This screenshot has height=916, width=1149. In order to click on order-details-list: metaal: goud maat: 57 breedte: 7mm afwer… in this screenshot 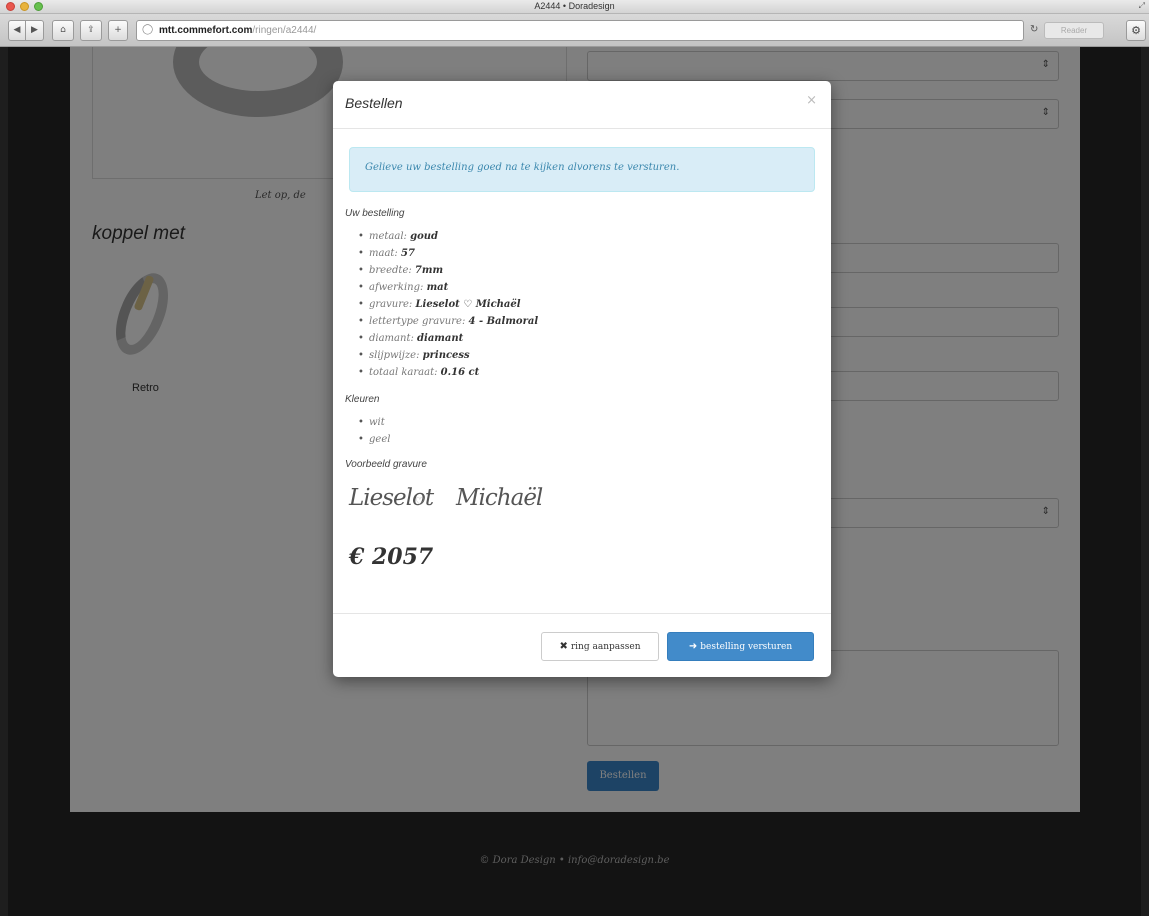, I will do `click(448, 307)`.